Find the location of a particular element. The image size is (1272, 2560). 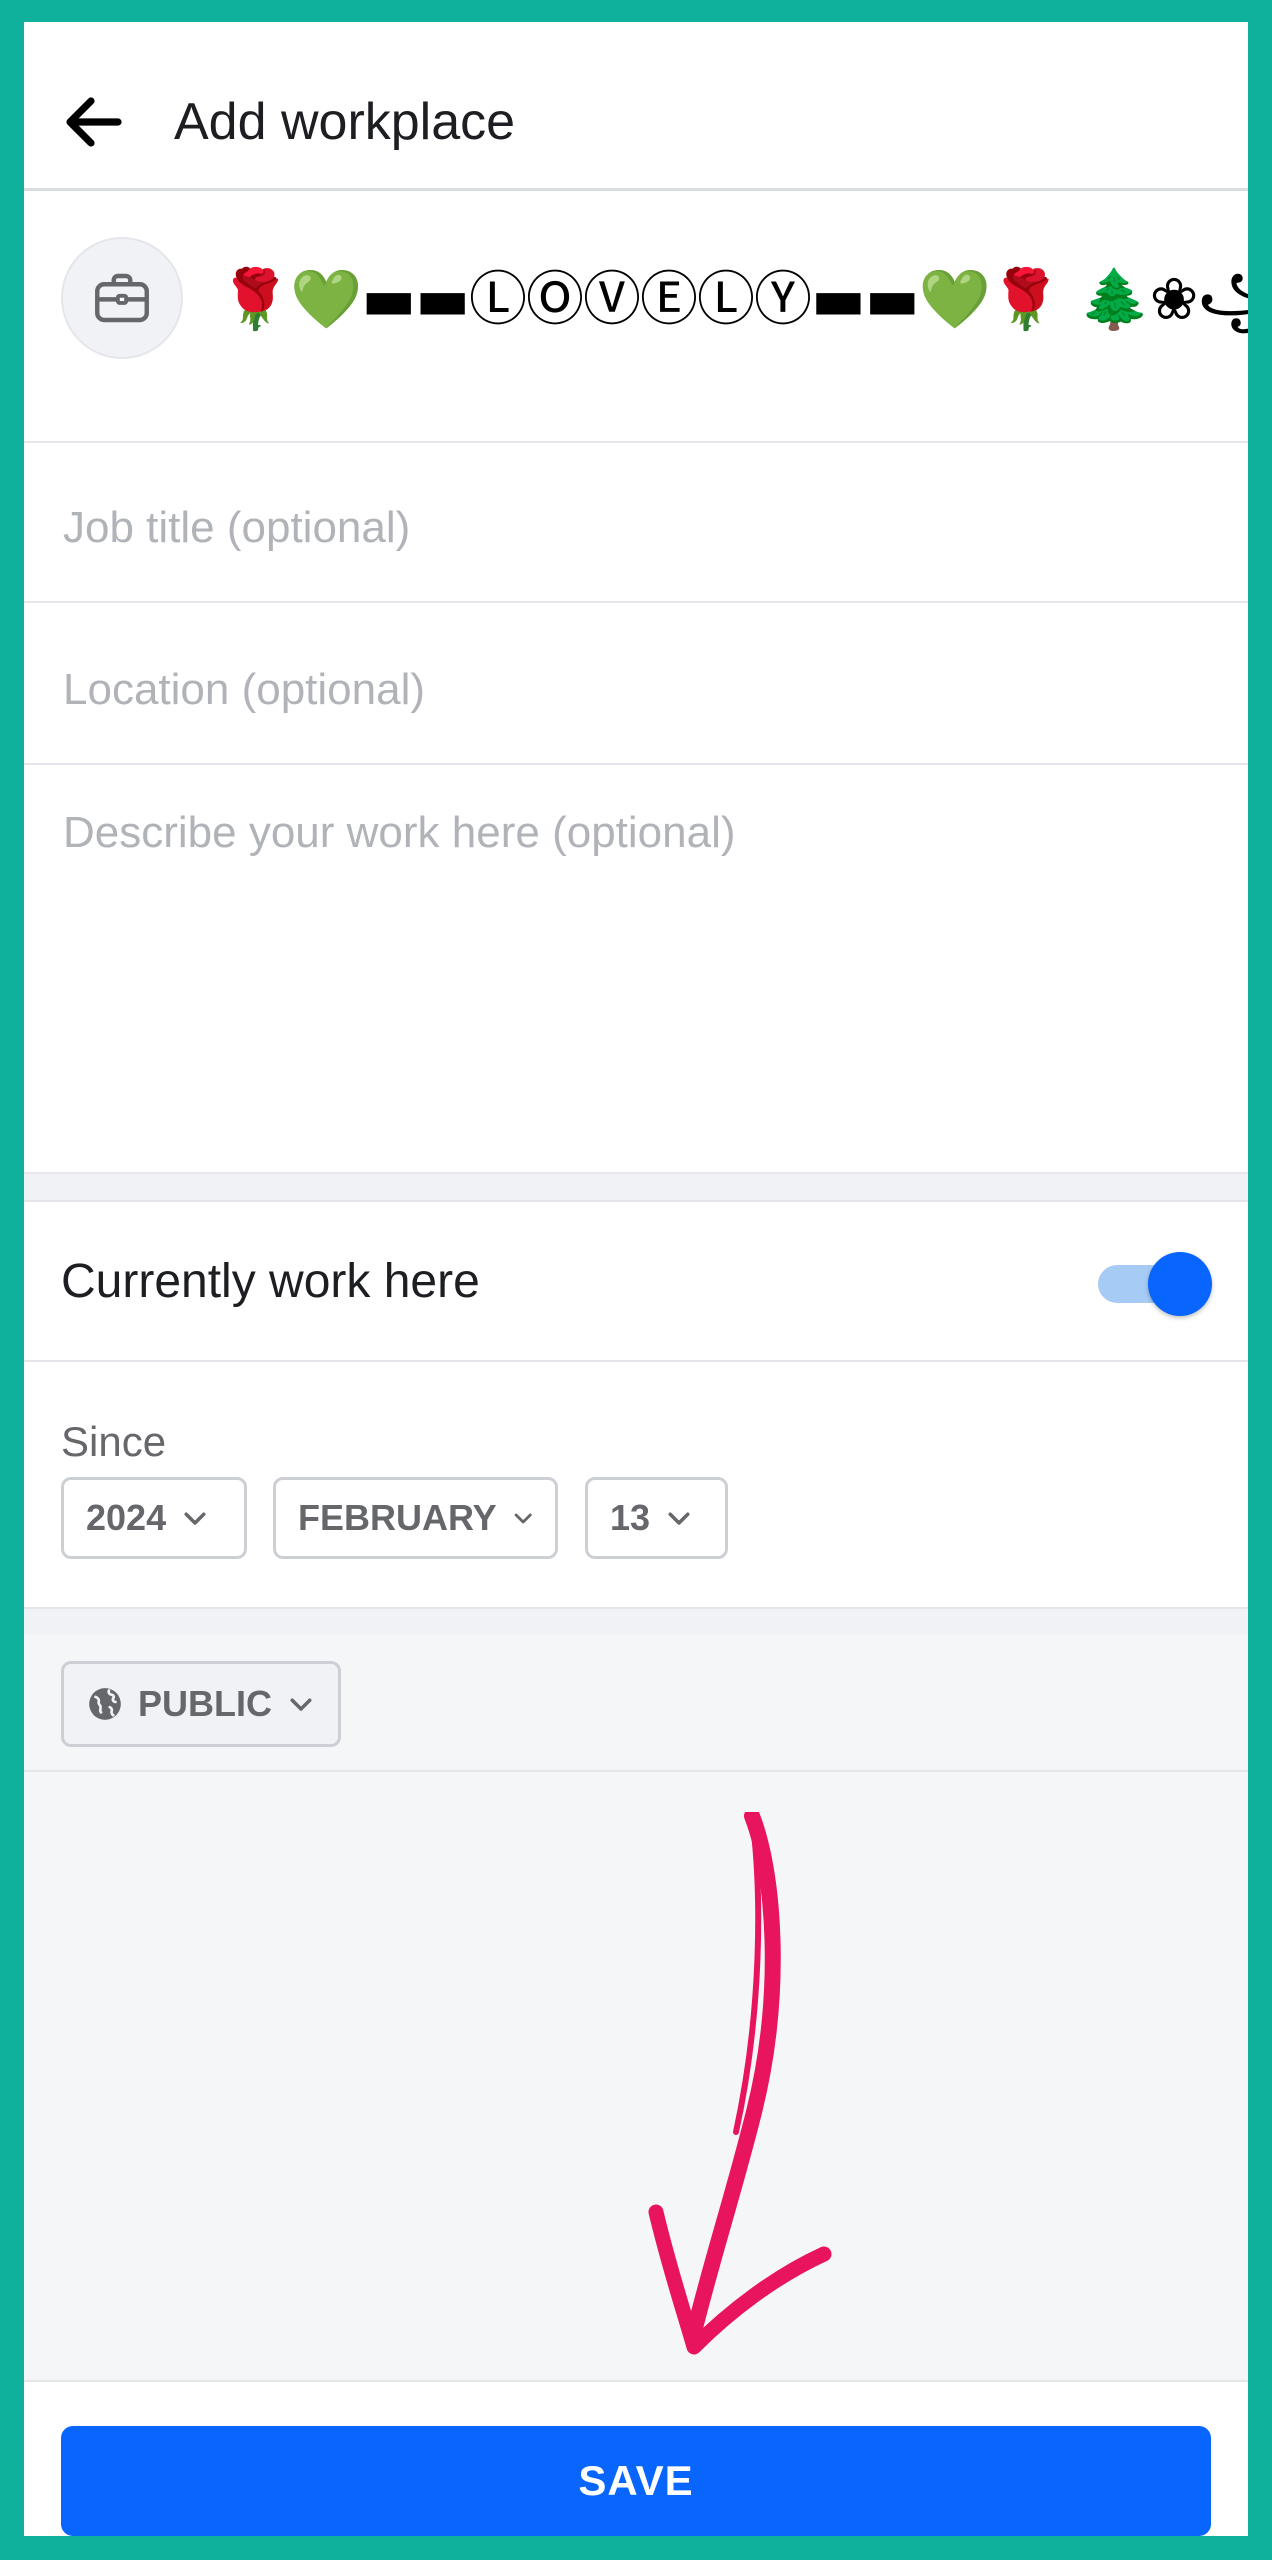

month-select: FEBRUARY is located at coordinates (415, 1518).